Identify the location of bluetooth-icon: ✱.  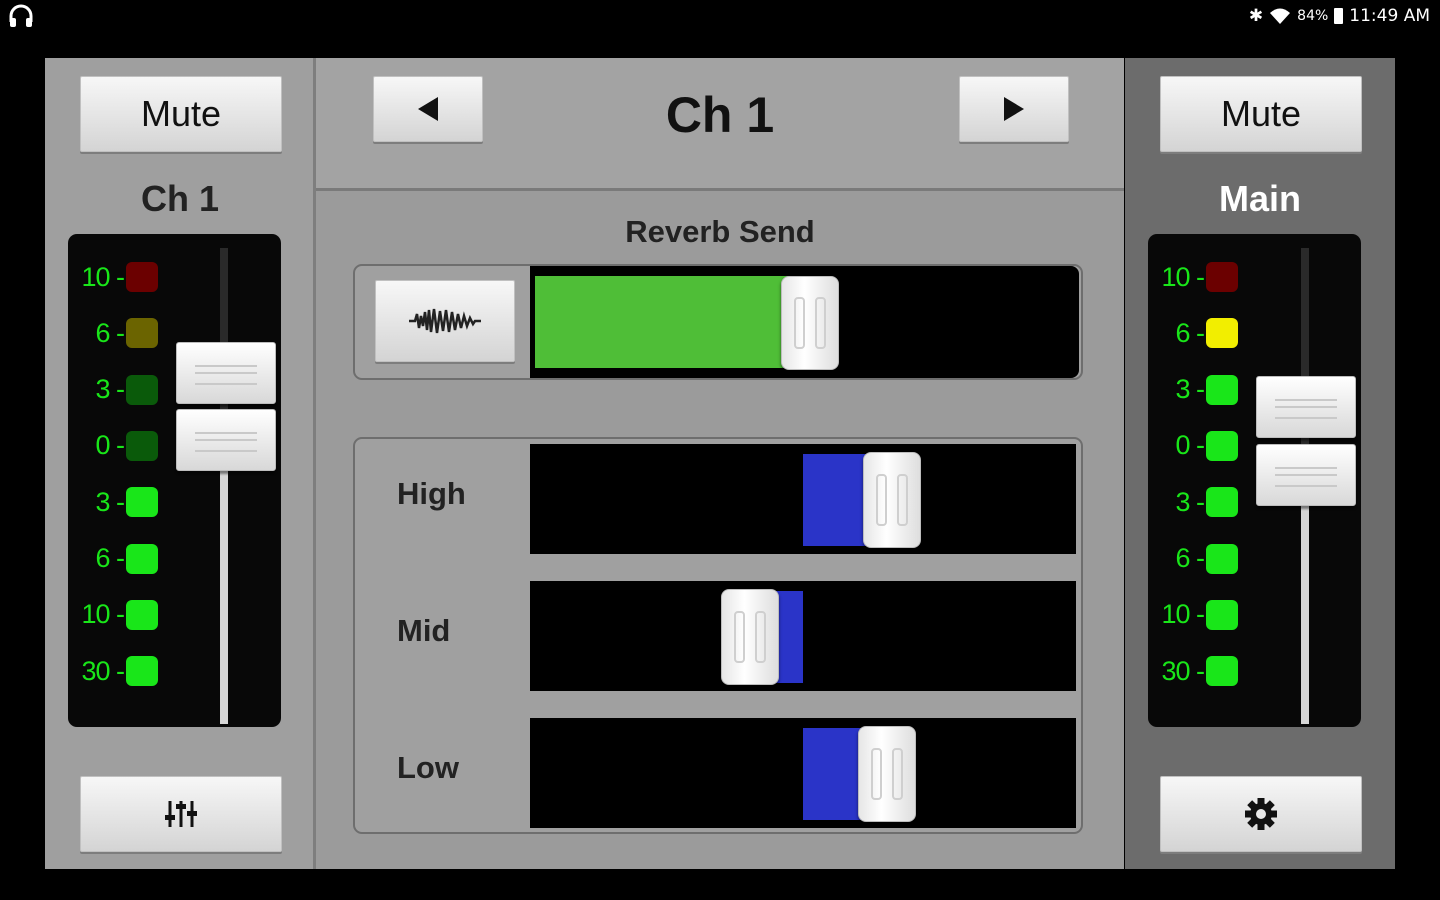
(1256, 16).